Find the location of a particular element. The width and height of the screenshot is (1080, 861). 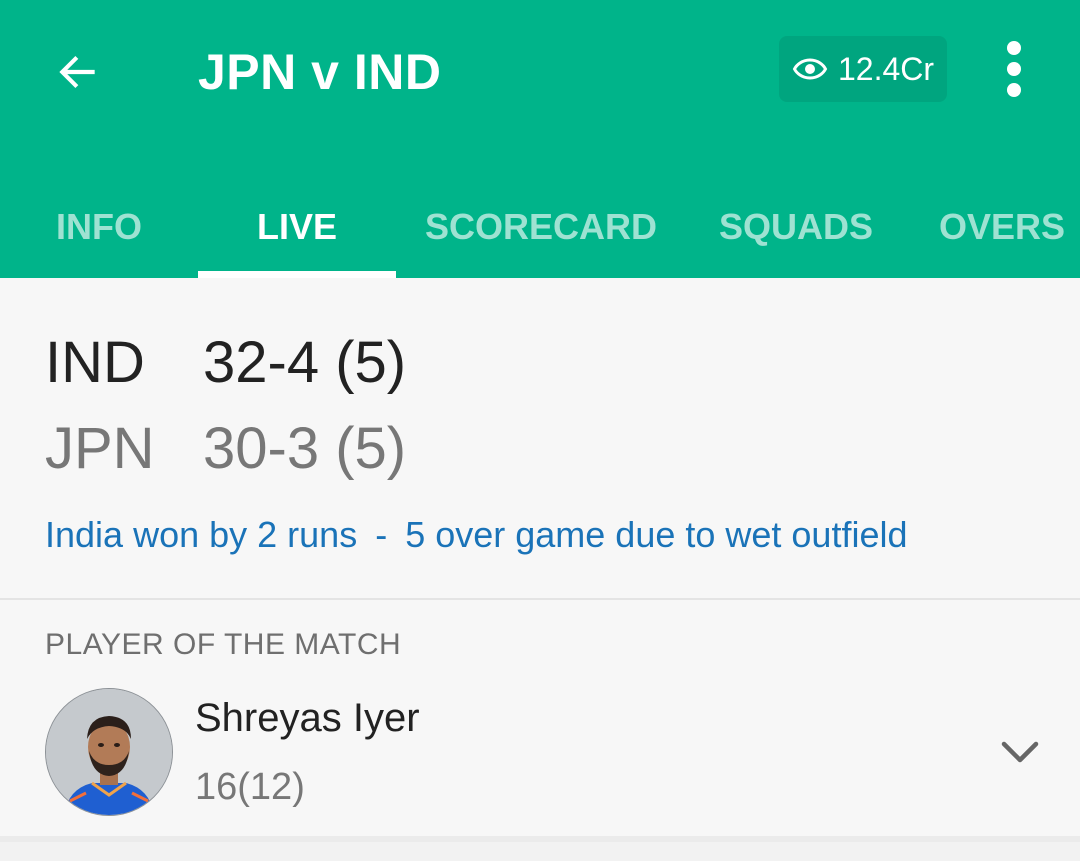

match-title: JPN v IND is located at coordinates (320, 72).